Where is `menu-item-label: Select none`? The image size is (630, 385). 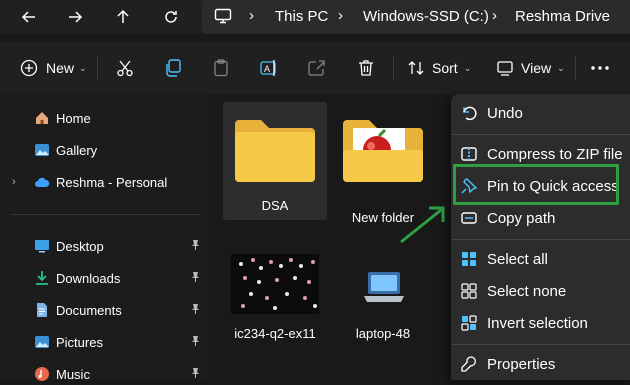
menu-item-label: Select none is located at coordinates (527, 291).